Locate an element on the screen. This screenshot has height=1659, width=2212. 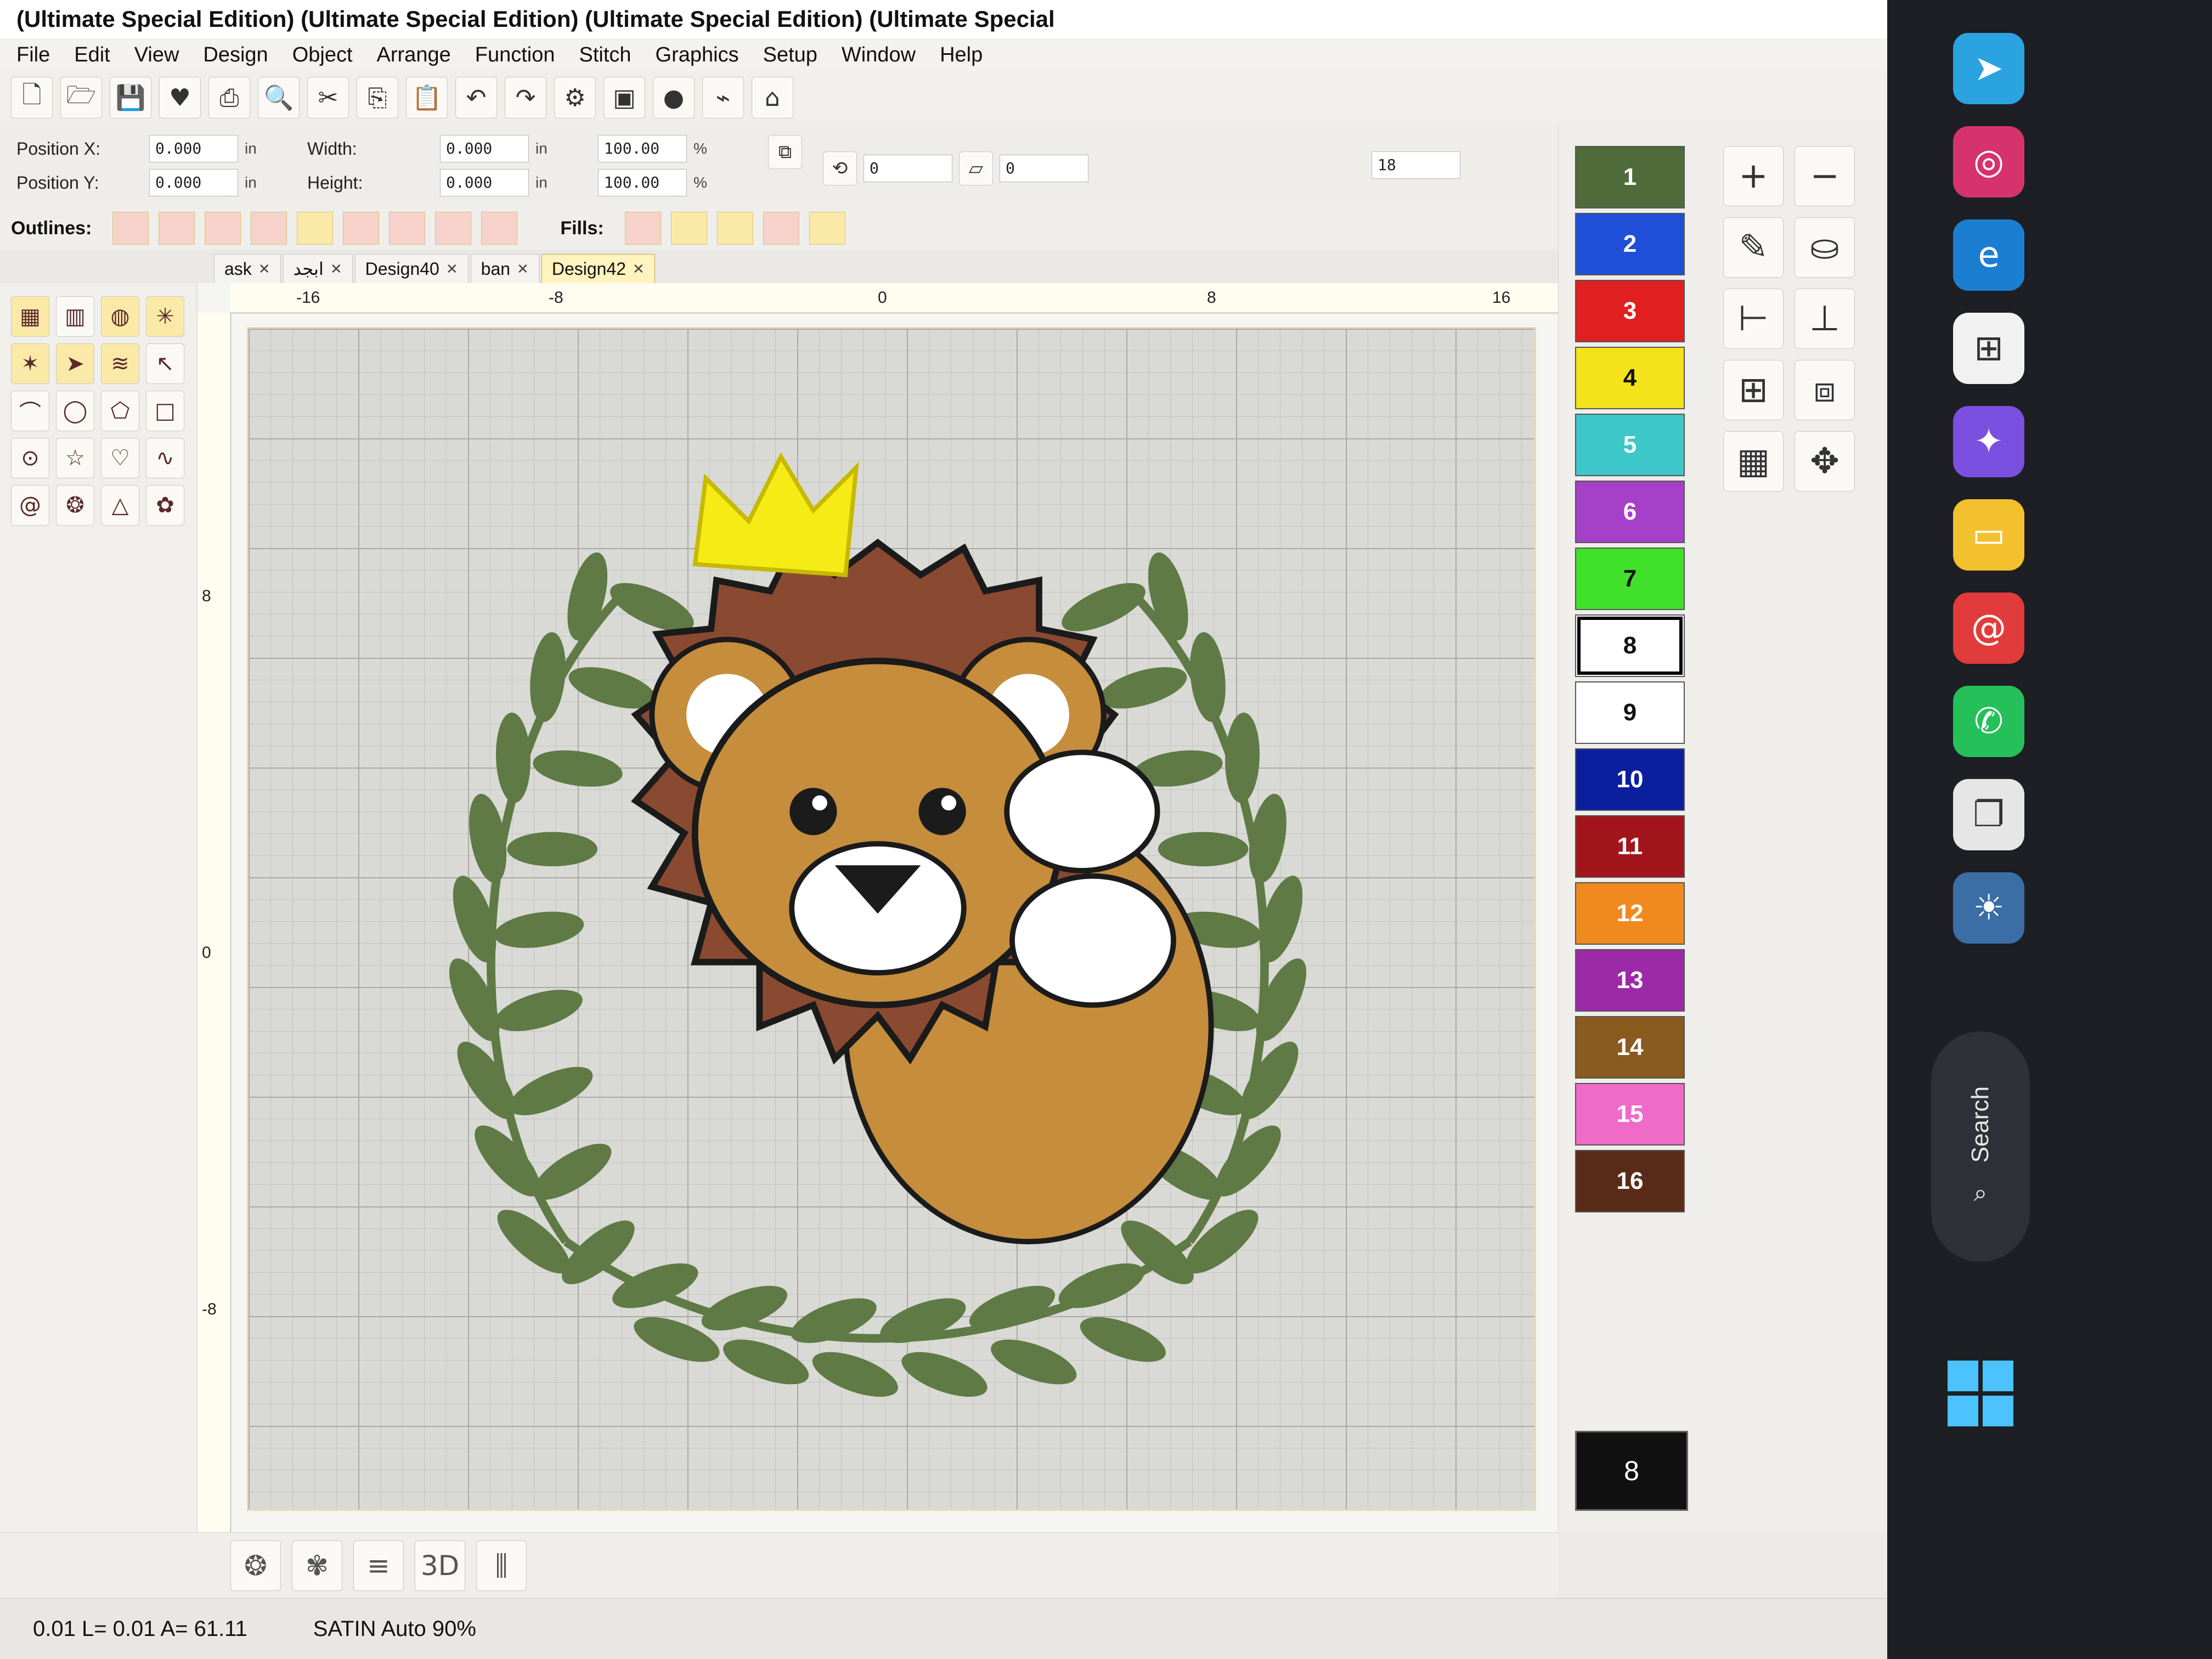
cut-icon: ✂ is located at coordinates (328, 98).